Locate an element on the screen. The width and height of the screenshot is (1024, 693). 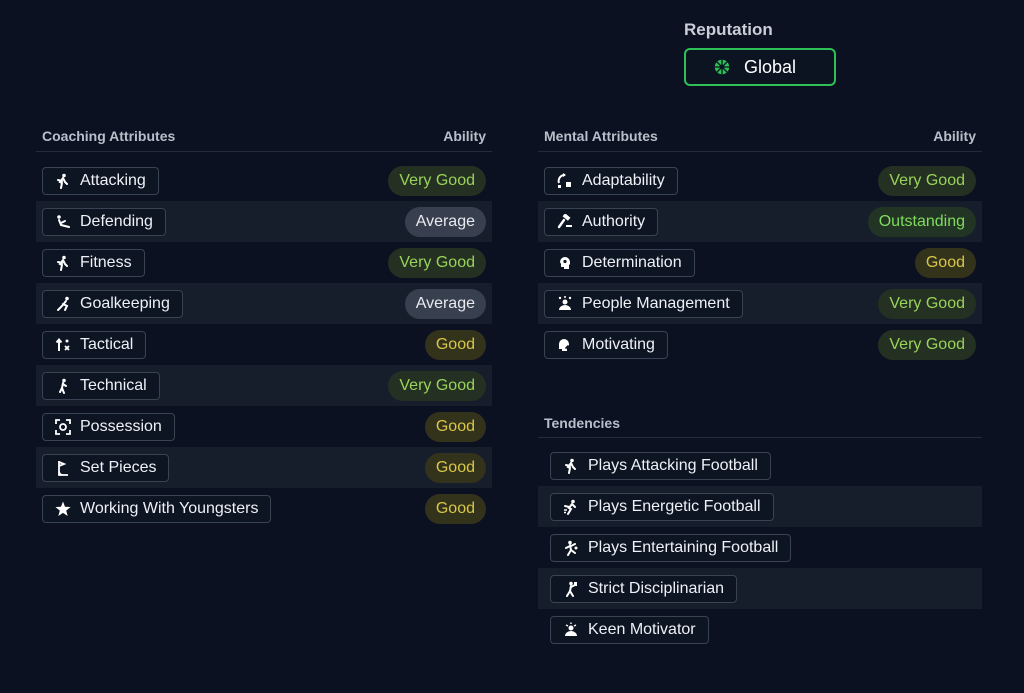
attribute-label: People Management is located at coordinates (656, 303).